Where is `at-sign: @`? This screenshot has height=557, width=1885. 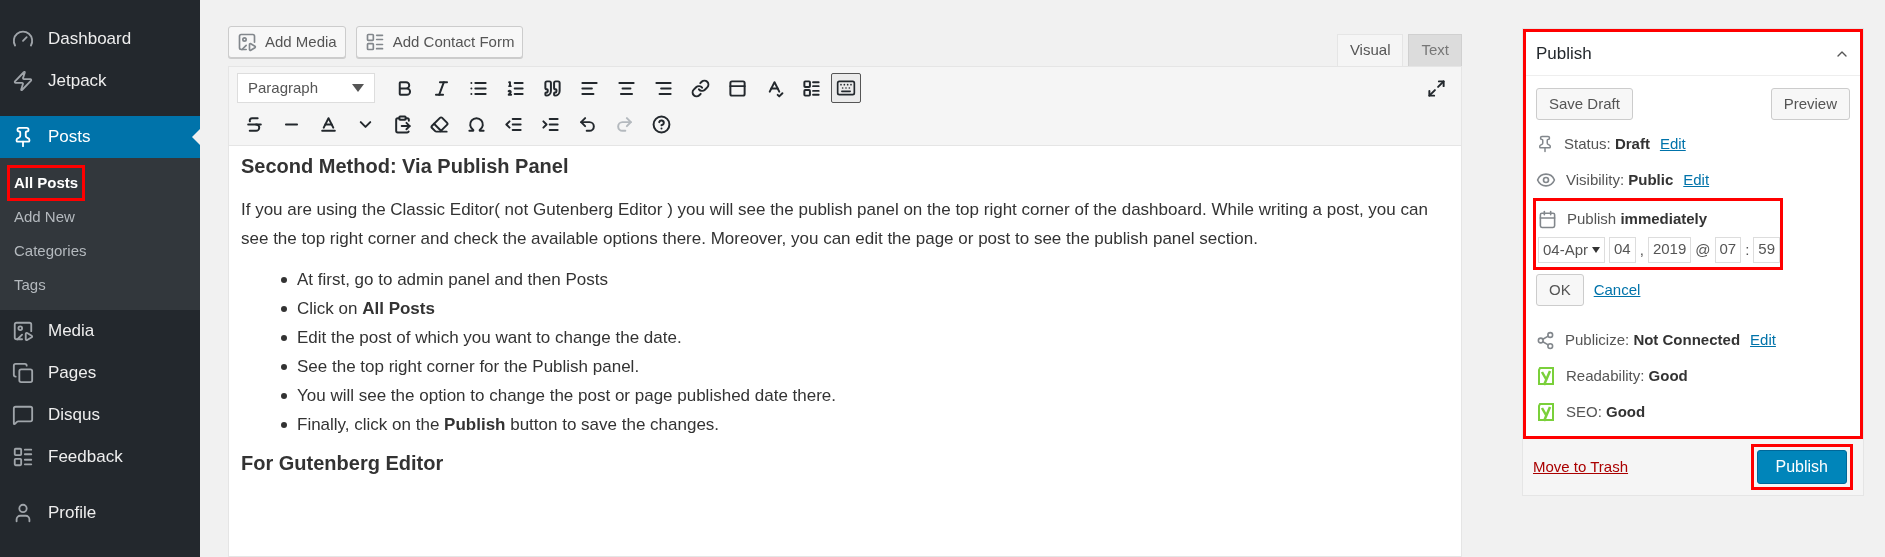
at-sign: @ is located at coordinates (1703, 249).